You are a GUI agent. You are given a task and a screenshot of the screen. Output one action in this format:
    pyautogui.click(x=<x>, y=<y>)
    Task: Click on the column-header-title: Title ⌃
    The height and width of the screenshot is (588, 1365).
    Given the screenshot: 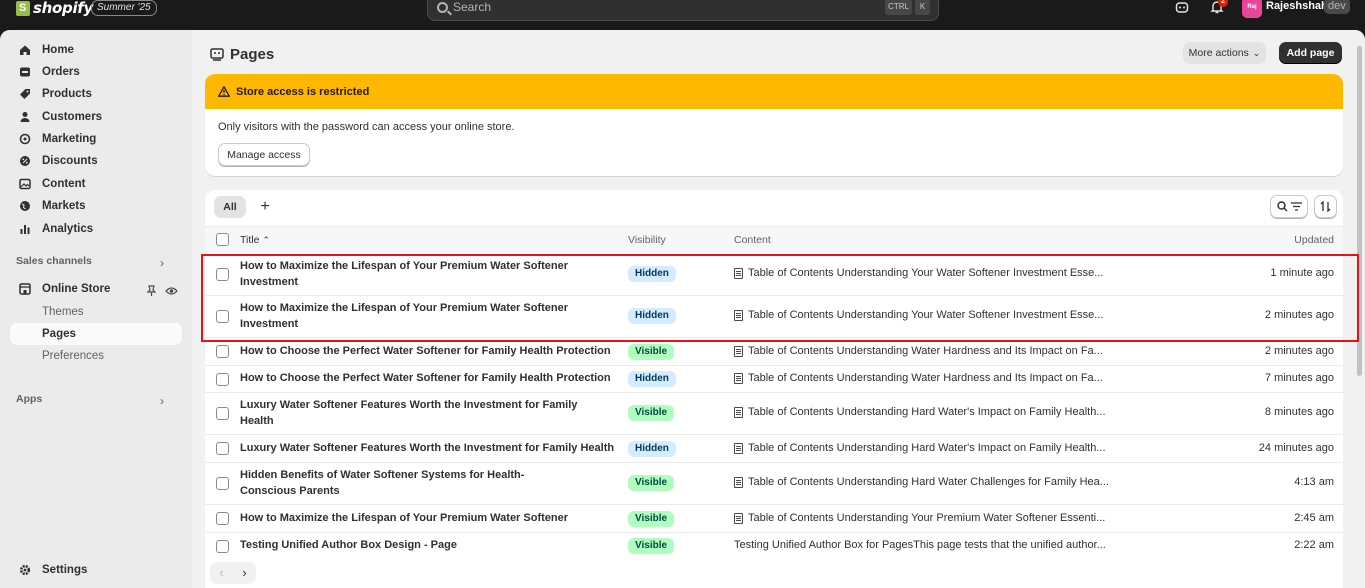 What is the action you would take?
    pyautogui.click(x=255, y=240)
    